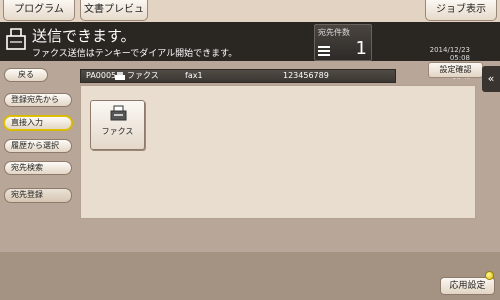  I want to click on back-button: 戻る, so click(26, 75).